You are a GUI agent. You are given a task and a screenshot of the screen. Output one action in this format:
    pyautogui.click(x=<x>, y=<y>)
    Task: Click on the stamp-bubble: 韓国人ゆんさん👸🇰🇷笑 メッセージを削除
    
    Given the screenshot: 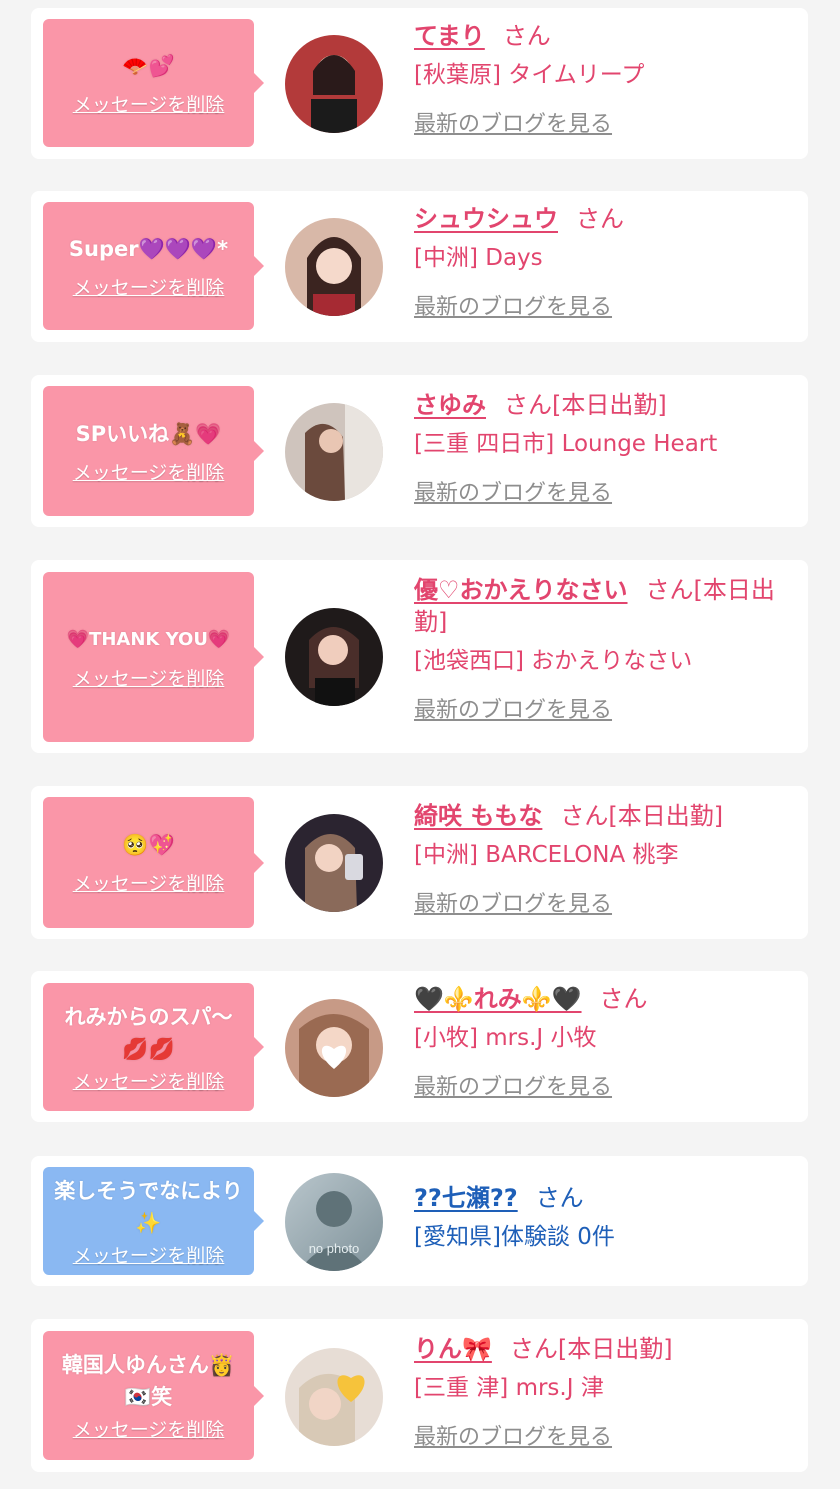 What is the action you would take?
    pyautogui.click(x=153, y=1395)
    